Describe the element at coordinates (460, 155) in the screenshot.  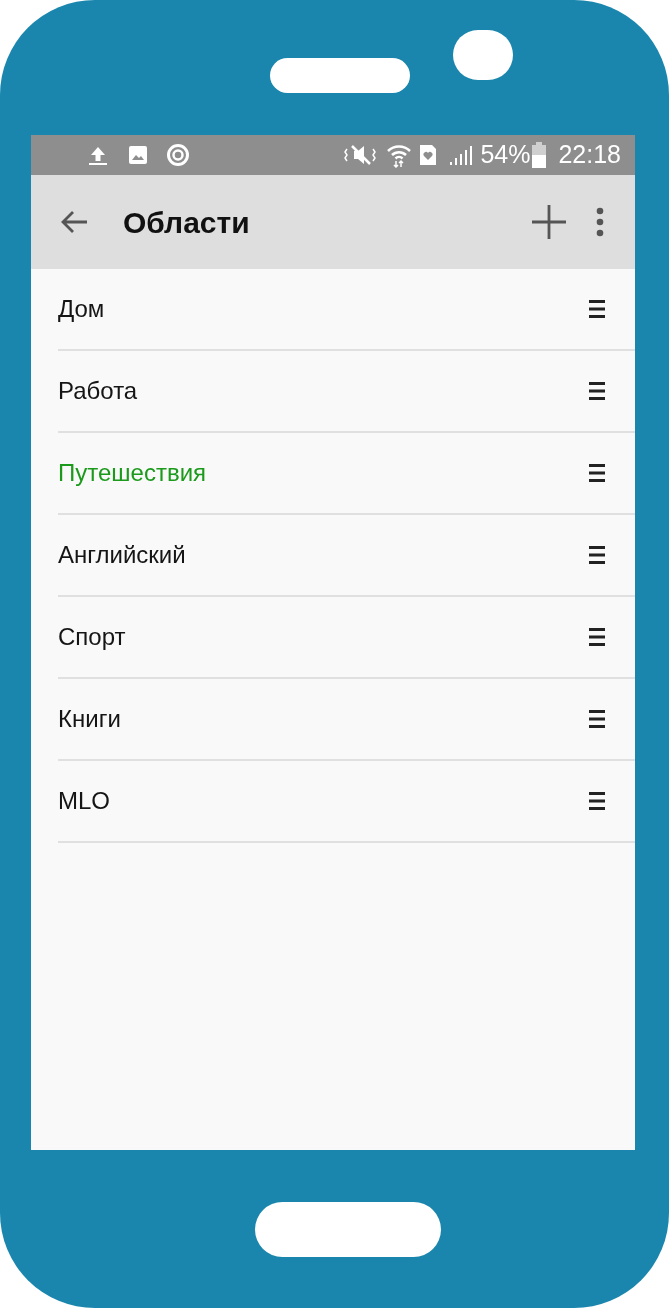
I see `signal-icon` at that location.